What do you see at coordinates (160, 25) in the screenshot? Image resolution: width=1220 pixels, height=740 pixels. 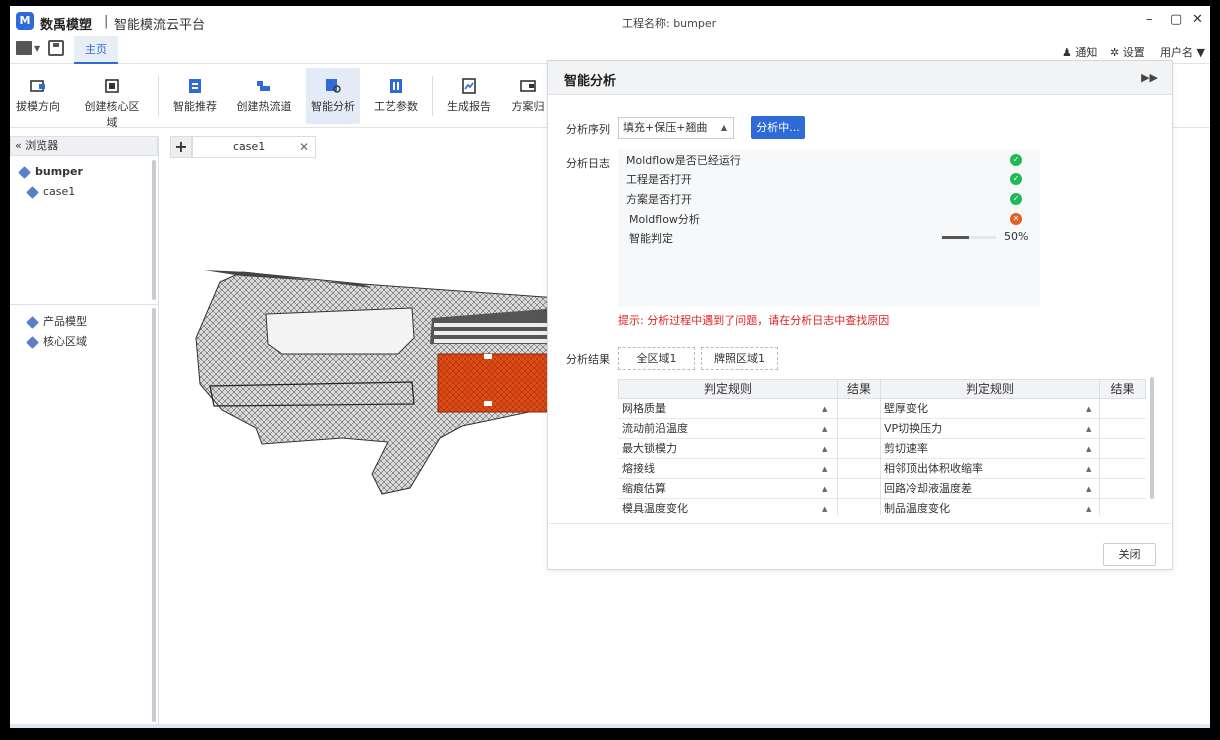 I see `platform-name: 智能模流云平台` at bounding box center [160, 25].